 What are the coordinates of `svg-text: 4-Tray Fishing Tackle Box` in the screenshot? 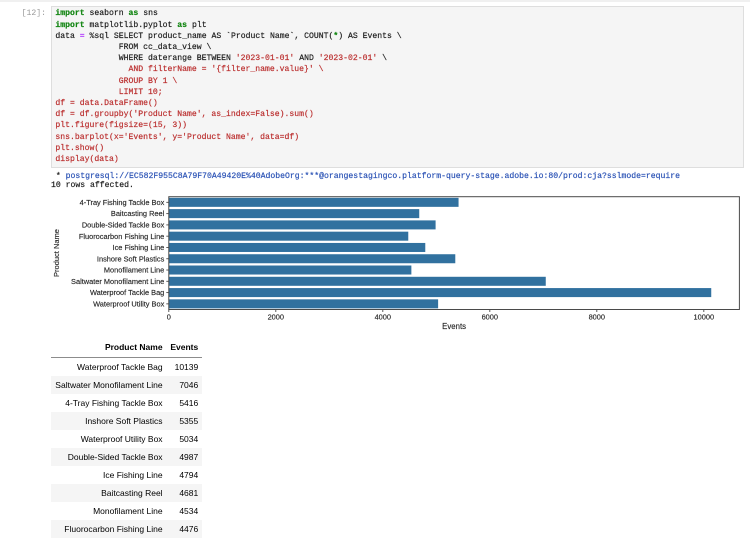 It's located at (122, 202).